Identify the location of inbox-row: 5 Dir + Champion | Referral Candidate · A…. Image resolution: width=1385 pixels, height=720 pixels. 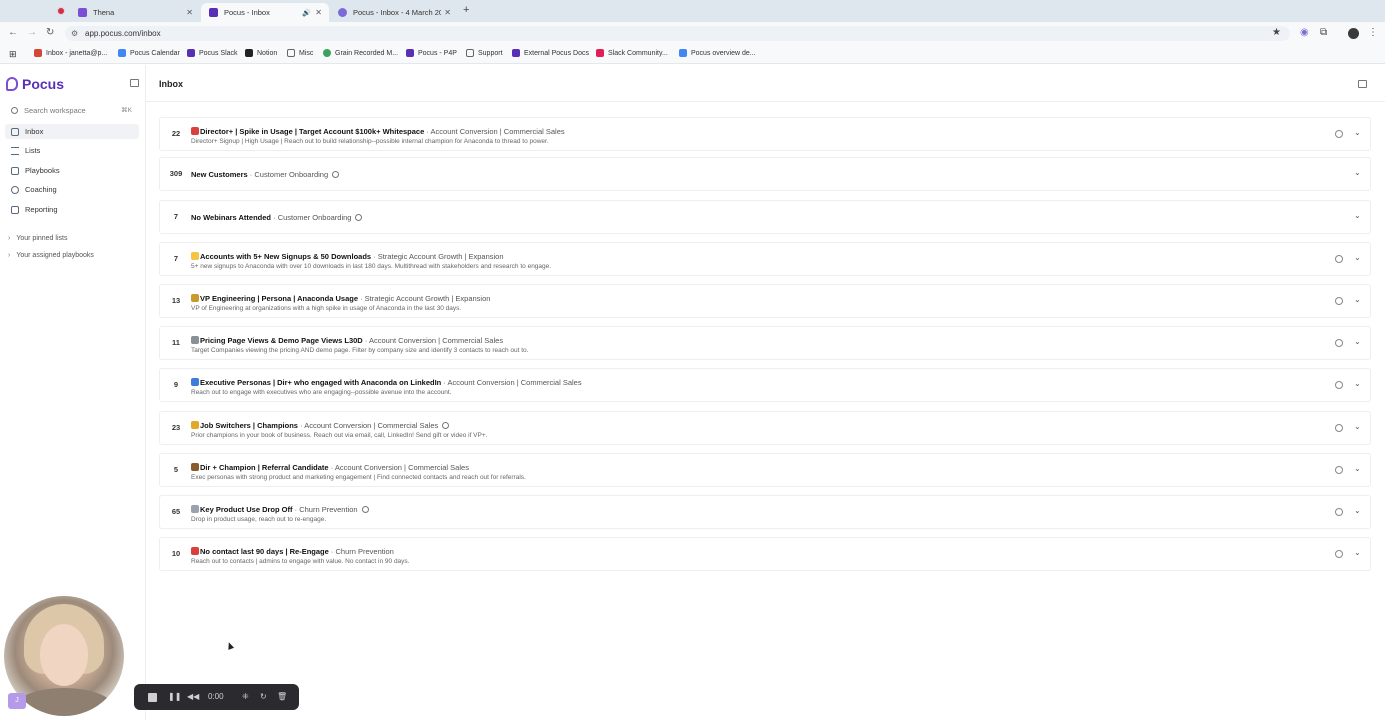
(765, 470).